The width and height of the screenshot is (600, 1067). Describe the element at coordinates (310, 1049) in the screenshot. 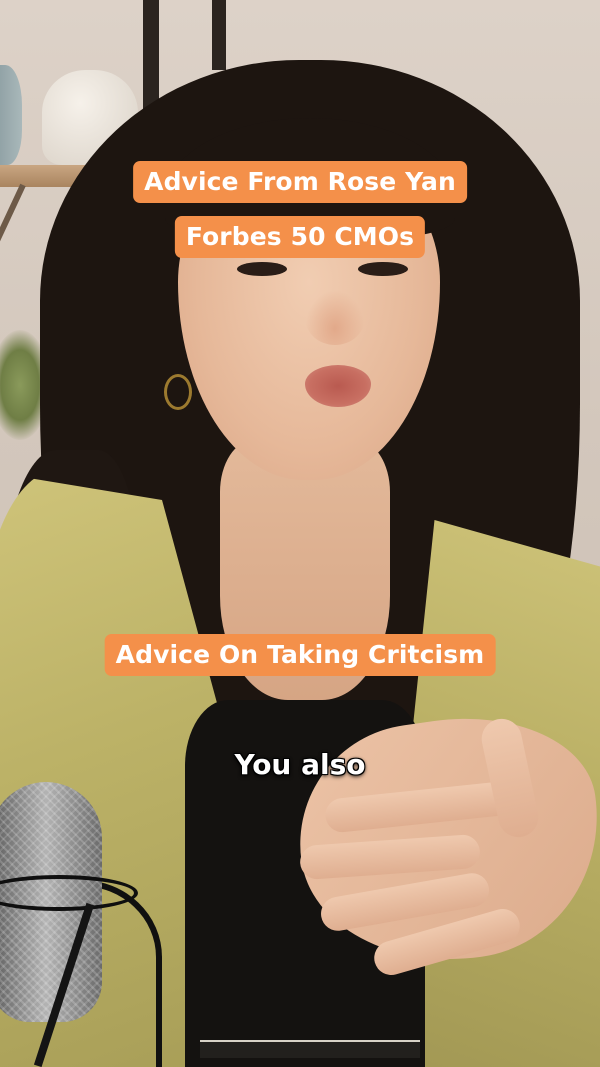

I see `speaker-belt` at that location.